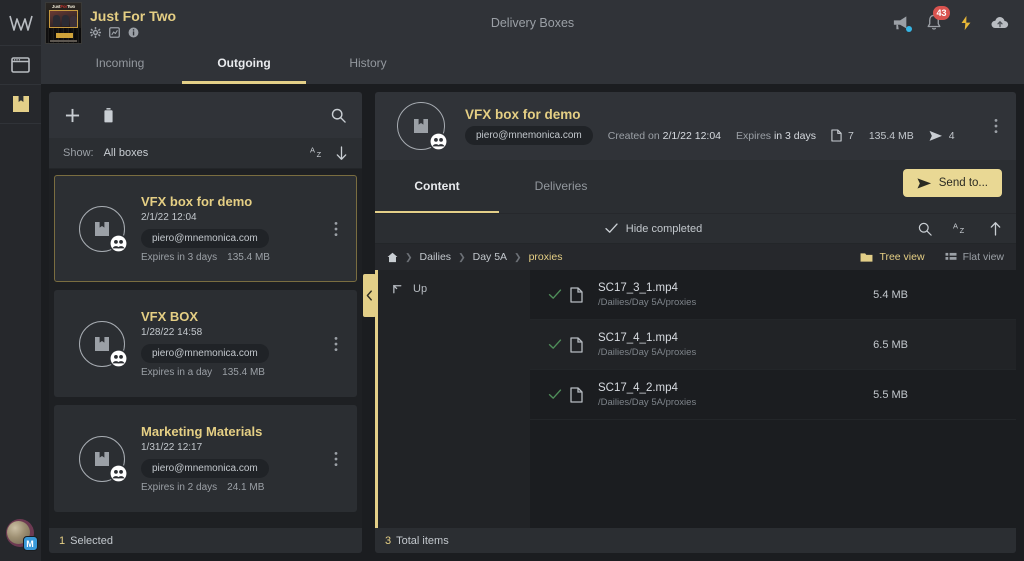  I want to click on svg-text: Z, so click(319, 154).